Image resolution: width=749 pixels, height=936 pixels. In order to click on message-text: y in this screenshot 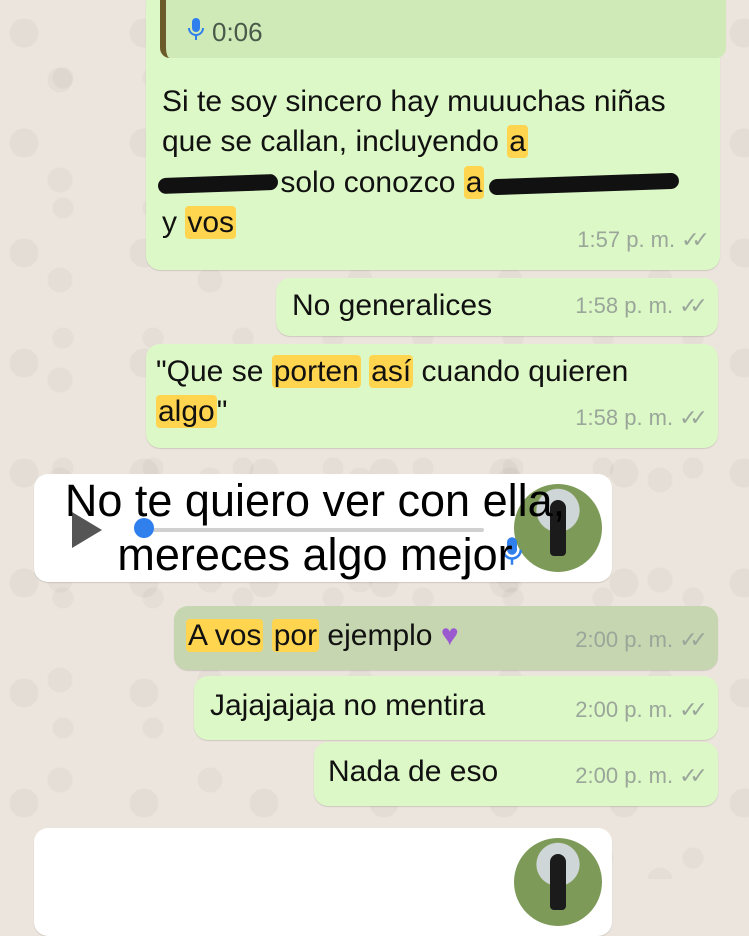, I will do `click(169, 222)`.